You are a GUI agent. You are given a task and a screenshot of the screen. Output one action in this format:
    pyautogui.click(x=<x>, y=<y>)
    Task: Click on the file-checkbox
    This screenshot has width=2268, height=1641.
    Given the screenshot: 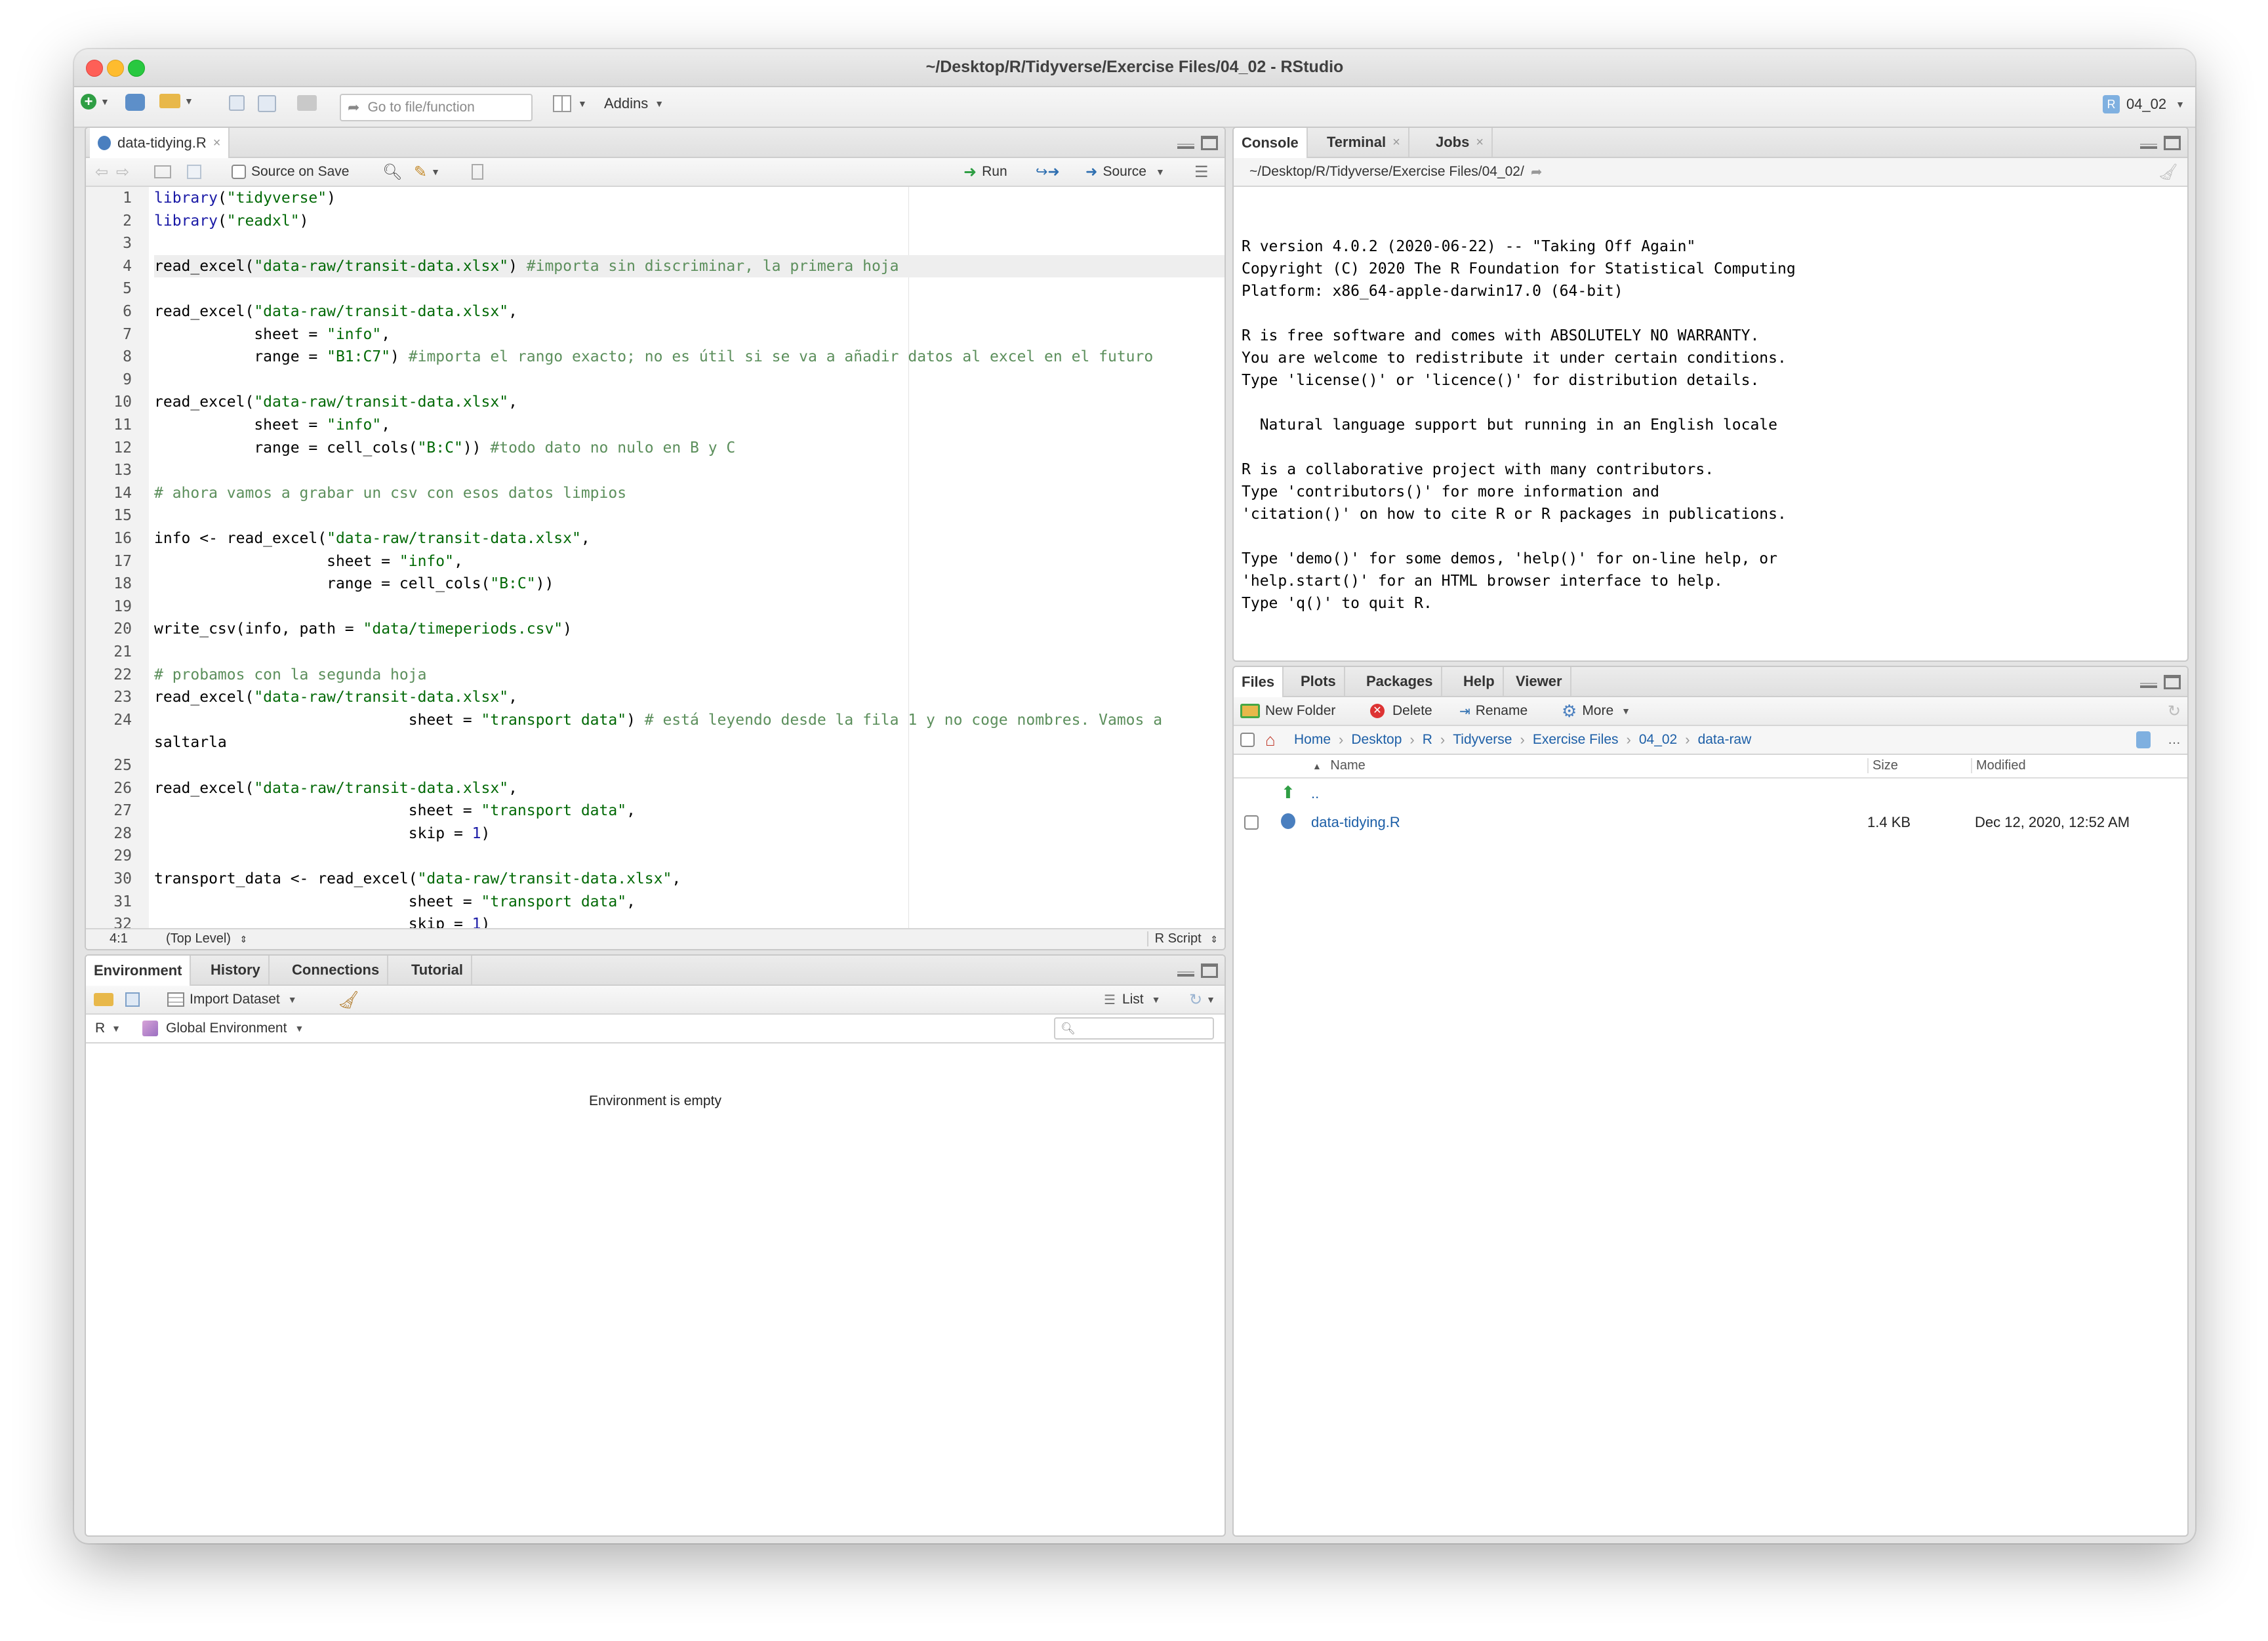 What is the action you would take?
    pyautogui.click(x=1251, y=822)
    